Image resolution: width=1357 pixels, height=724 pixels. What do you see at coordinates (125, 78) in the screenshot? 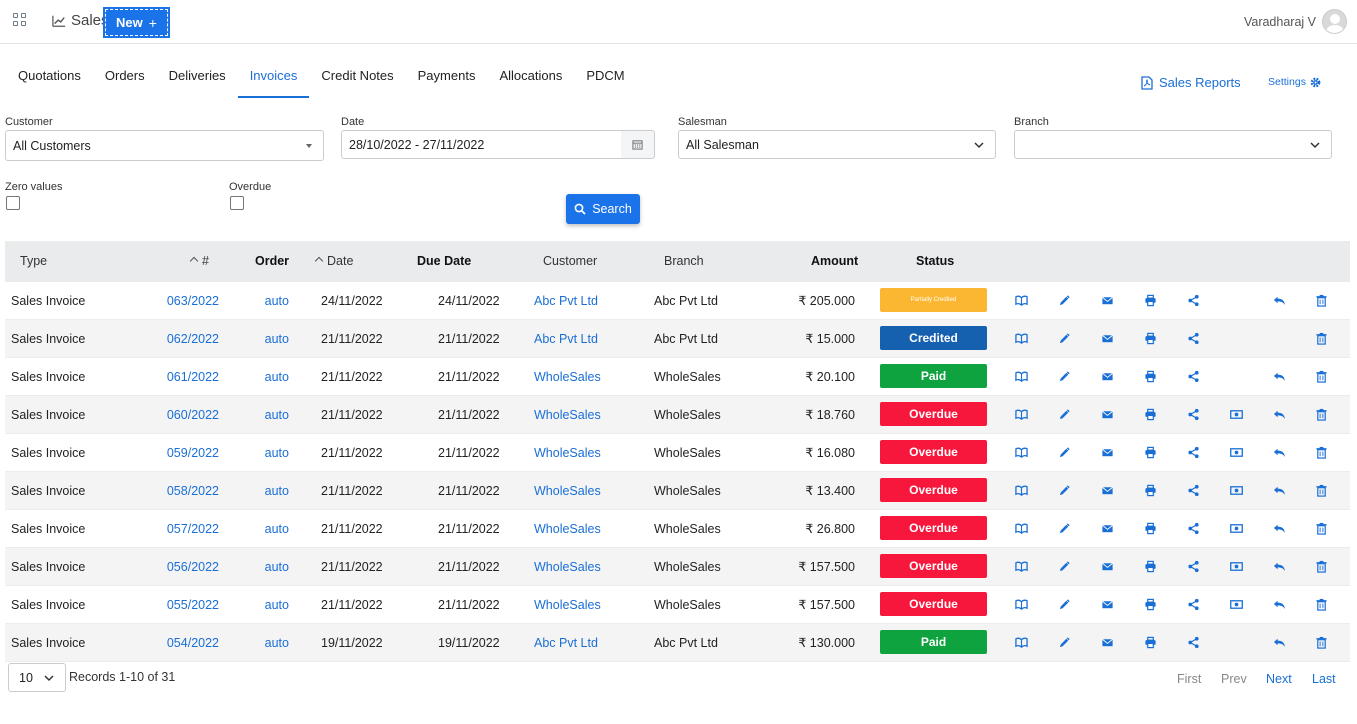
I see `tab-orders: Orders` at bounding box center [125, 78].